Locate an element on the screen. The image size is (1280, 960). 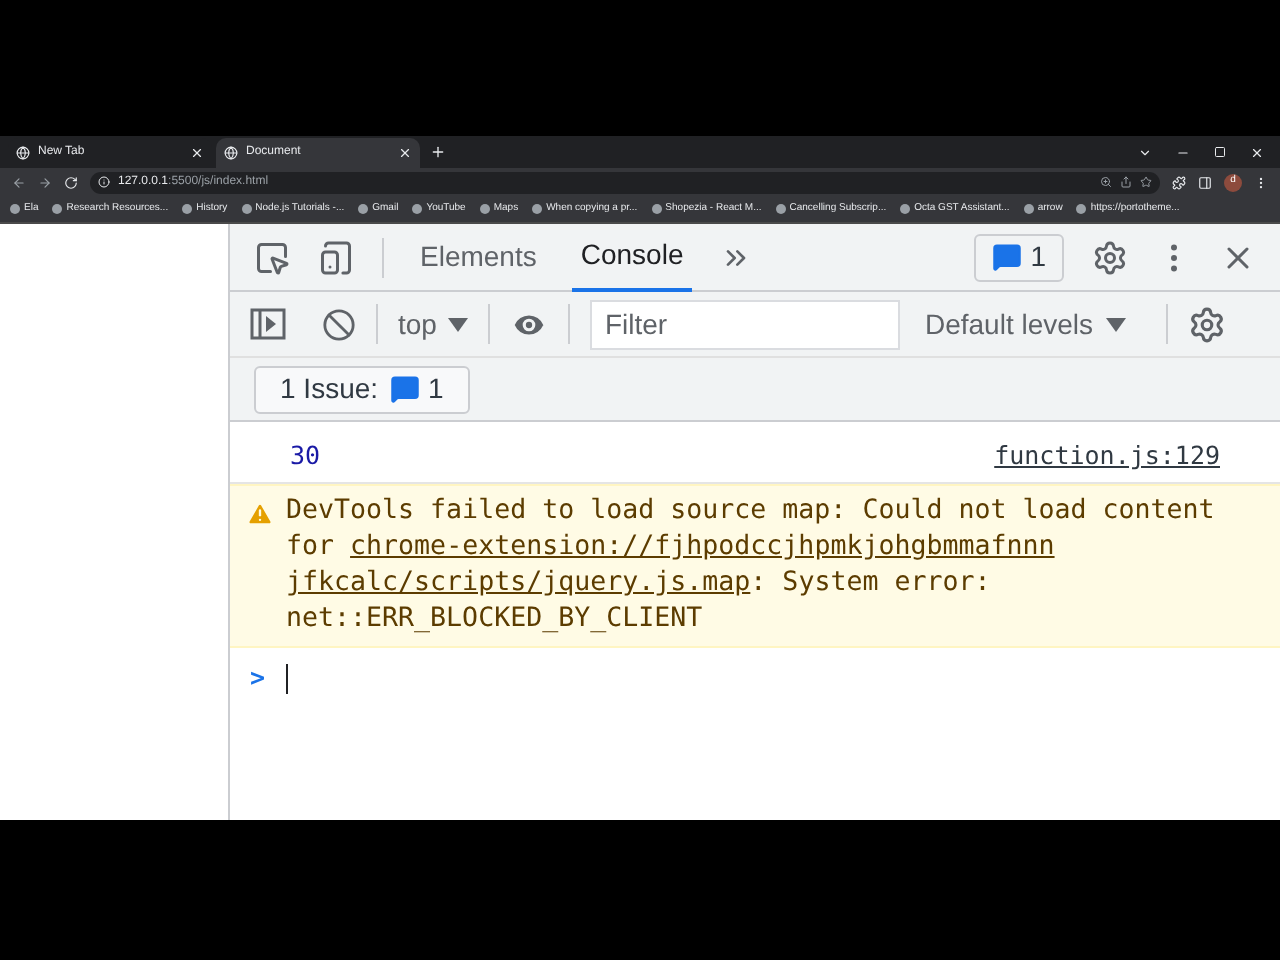
context-dropdown: top is located at coordinates (433, 324).